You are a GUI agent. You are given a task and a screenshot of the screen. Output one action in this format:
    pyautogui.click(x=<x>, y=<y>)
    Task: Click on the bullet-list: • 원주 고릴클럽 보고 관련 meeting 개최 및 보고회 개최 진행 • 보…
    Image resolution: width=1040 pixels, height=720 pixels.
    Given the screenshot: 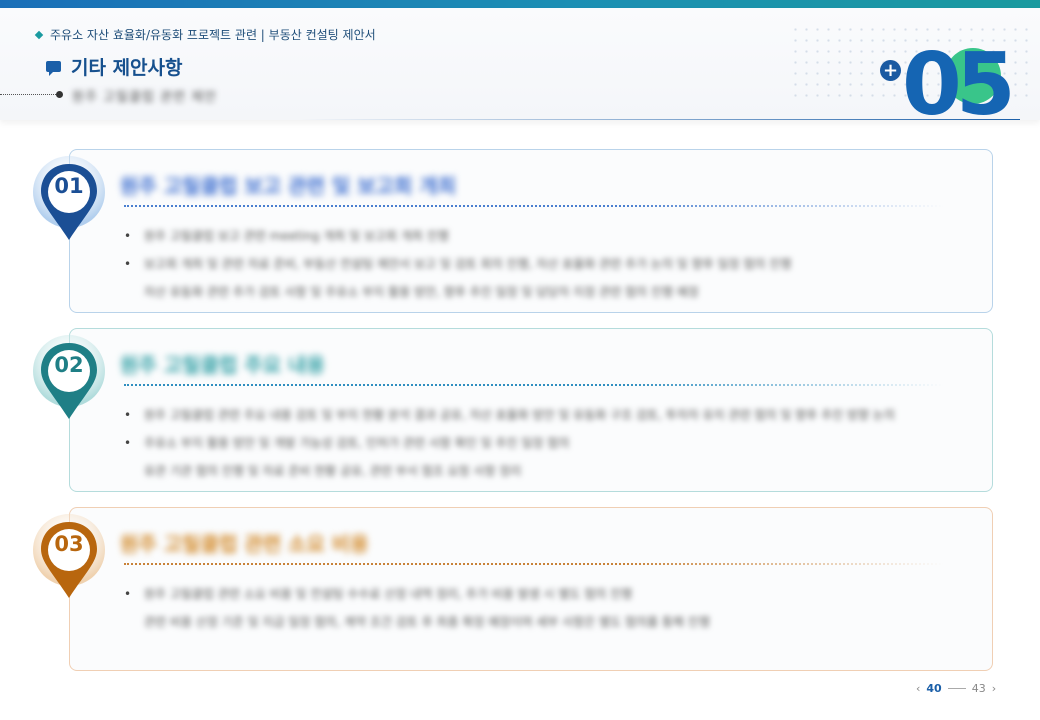 What is the action you would take?
    pyautogui.click(x=532, y=264)
    